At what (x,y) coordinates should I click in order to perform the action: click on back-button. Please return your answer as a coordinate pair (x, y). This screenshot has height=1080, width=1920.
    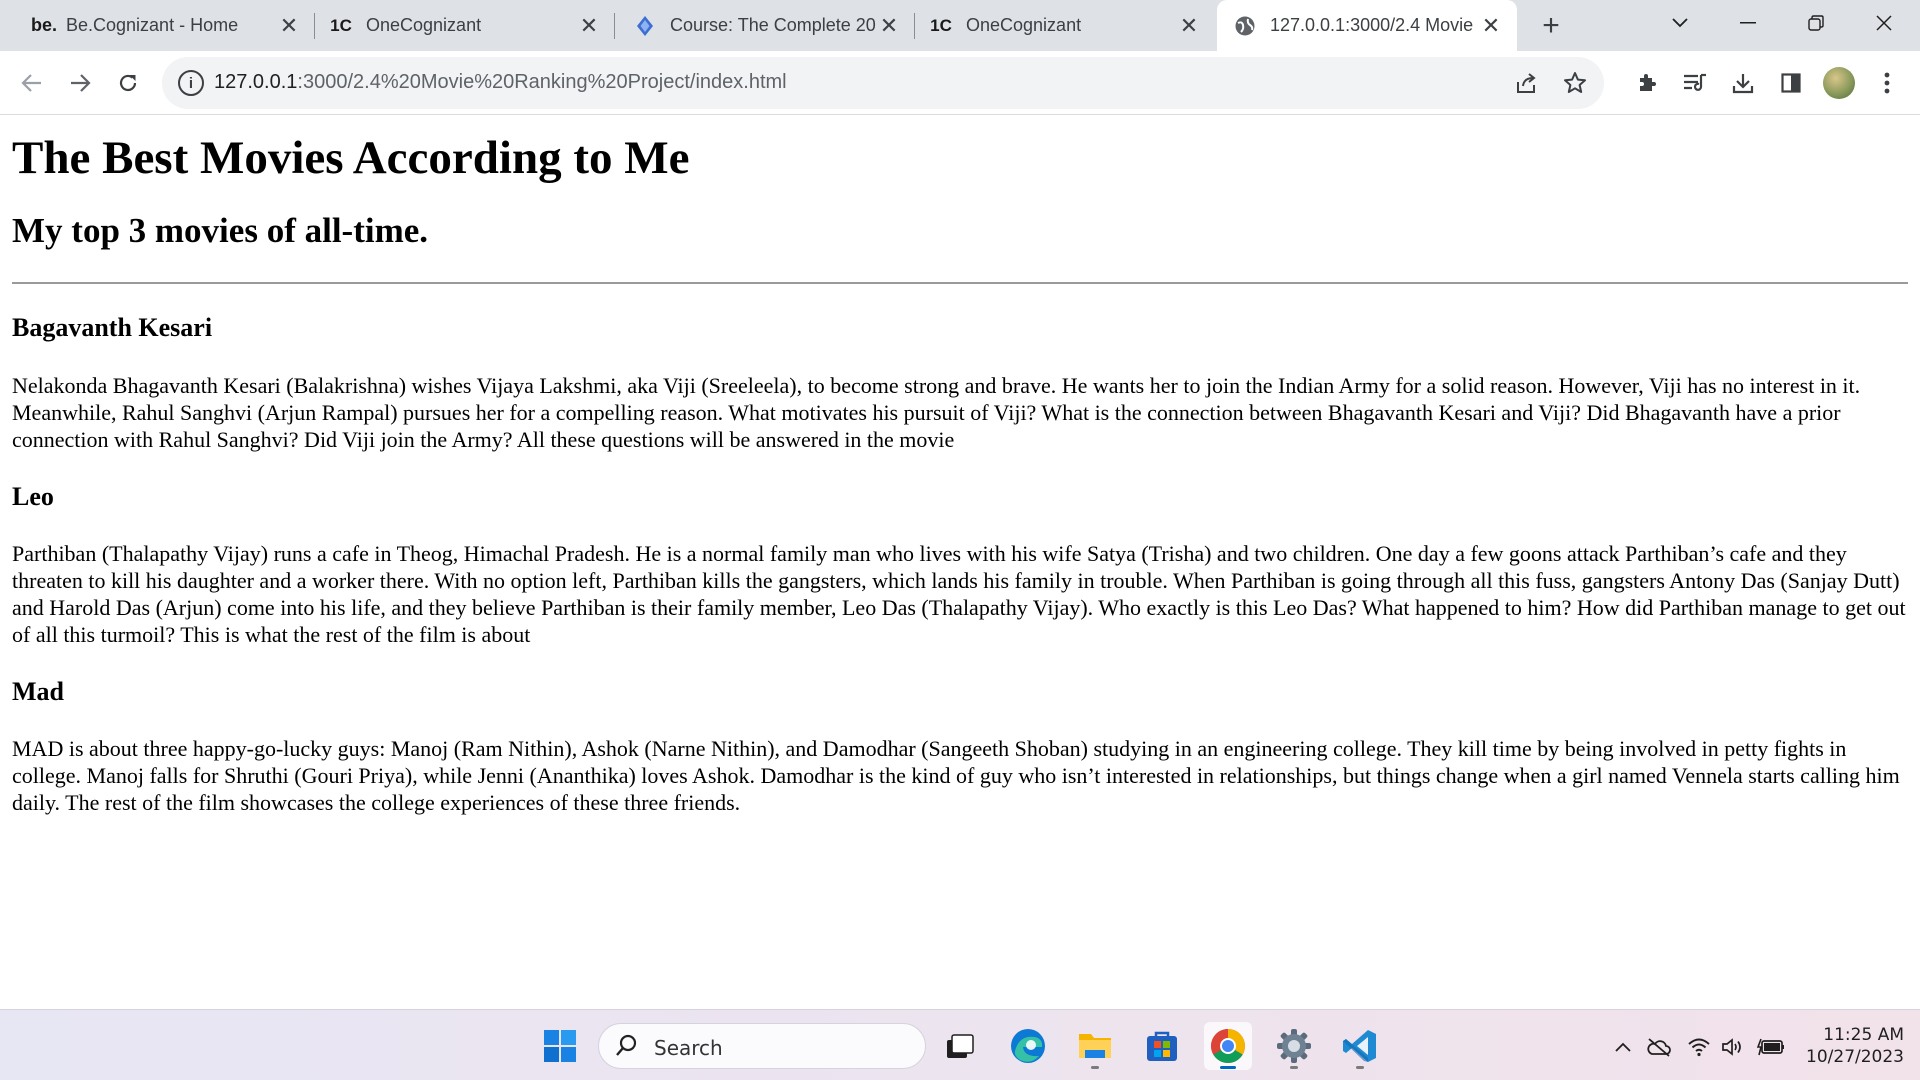
    Looking at the image, I should click on (32, 83).